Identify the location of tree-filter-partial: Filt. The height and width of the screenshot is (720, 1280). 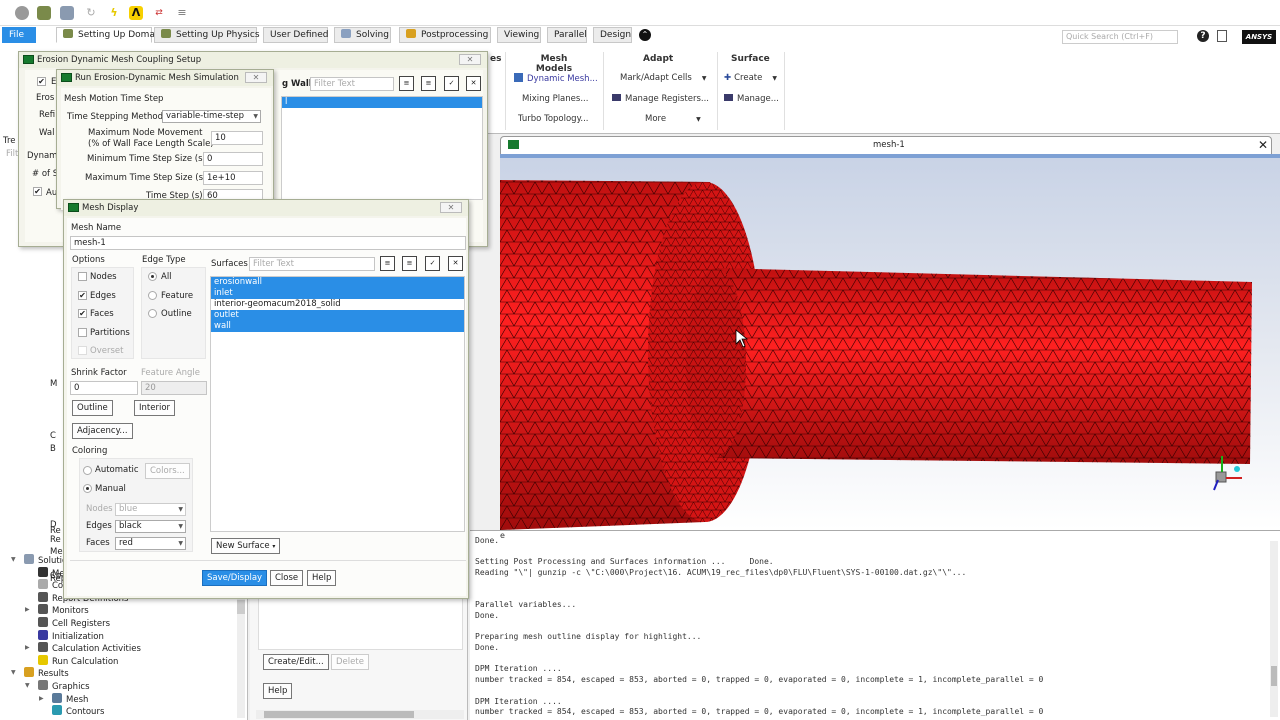
(12, 154).